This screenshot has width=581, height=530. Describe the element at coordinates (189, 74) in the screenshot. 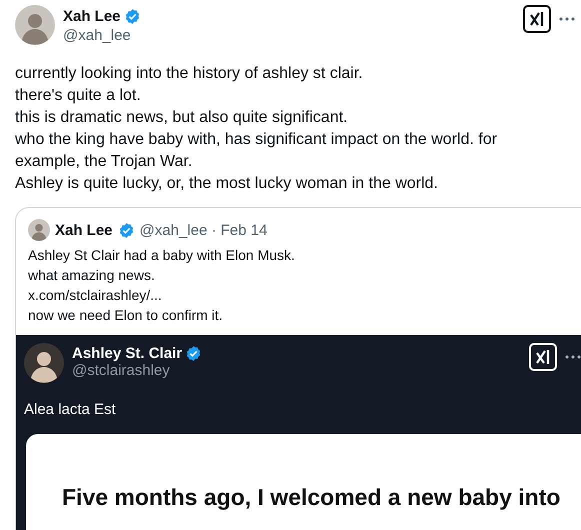

I see `post-text: currently looking into the history of ashley st clair.` at that location.